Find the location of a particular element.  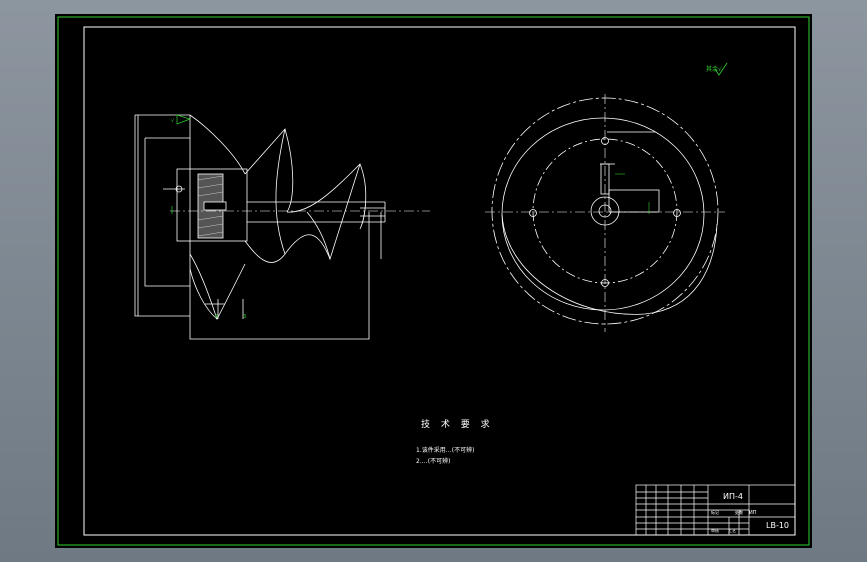

front-view is located at coordinates (605, 213).